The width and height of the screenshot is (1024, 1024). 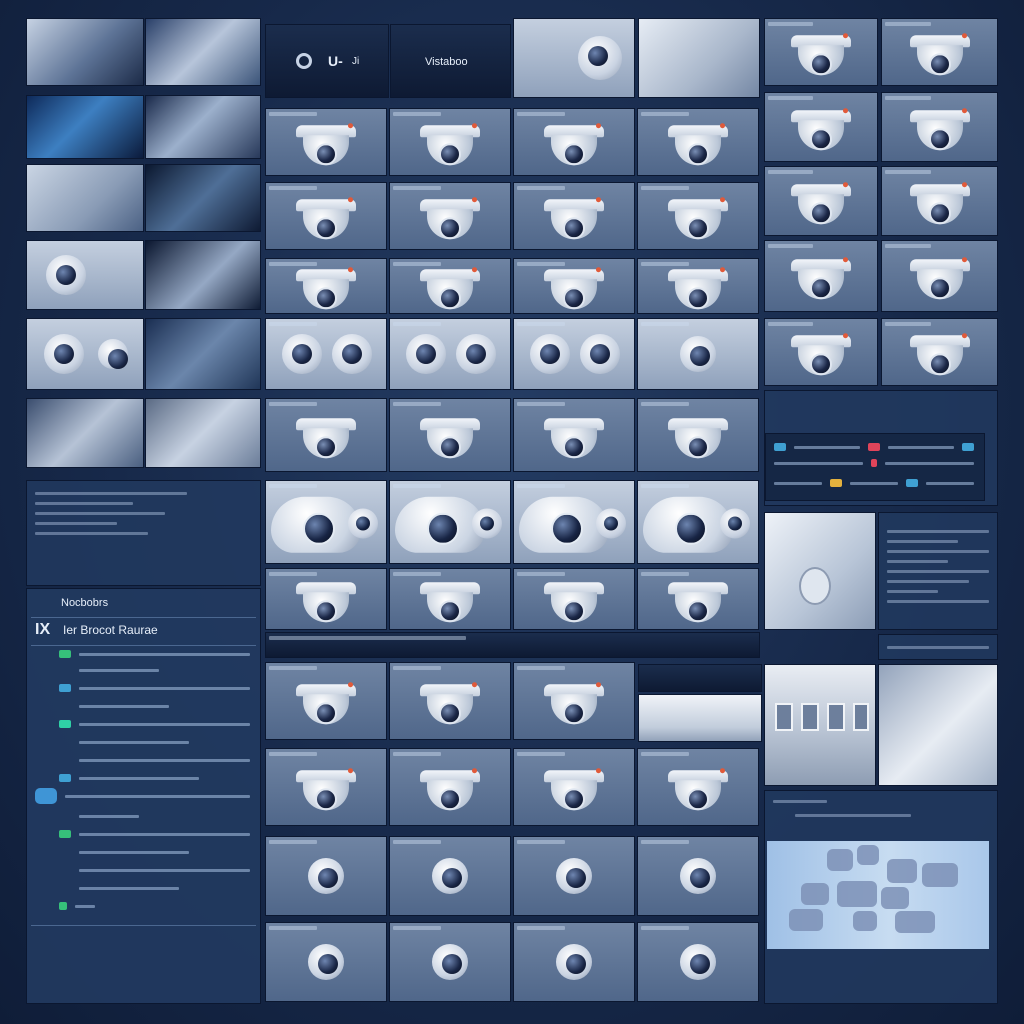 I want to click on camera-feed-left-1b, so click(x=203, y=52).